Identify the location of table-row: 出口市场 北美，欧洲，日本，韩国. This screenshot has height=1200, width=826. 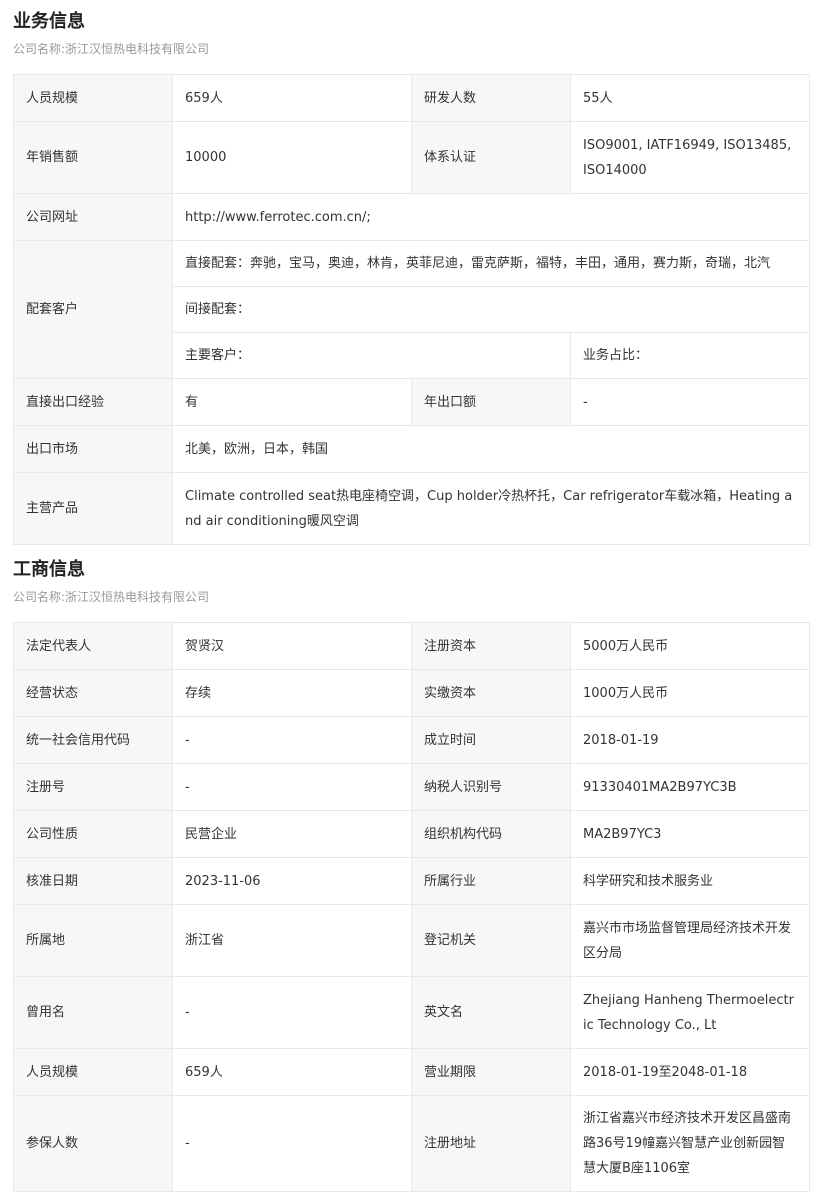
(411, 449).